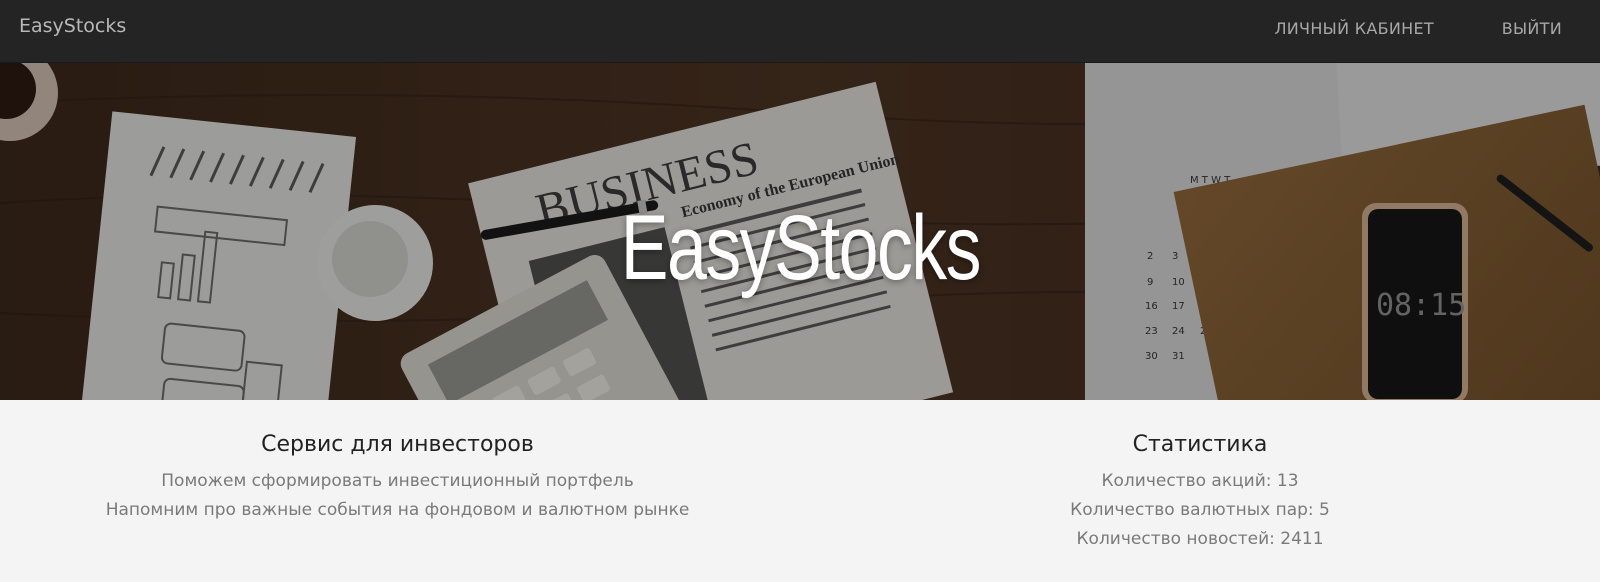  I want to click on top-navbar: EasyStocks ЛИЧНЫЙ КАБИНЕТ ВЫЙТИ, so click(800, 31).